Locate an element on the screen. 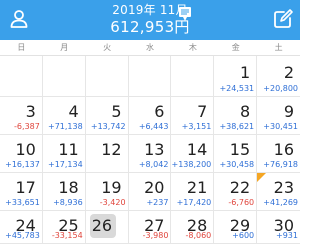  day-cell: 15 +30,458 is located at coordinates (236, 154).